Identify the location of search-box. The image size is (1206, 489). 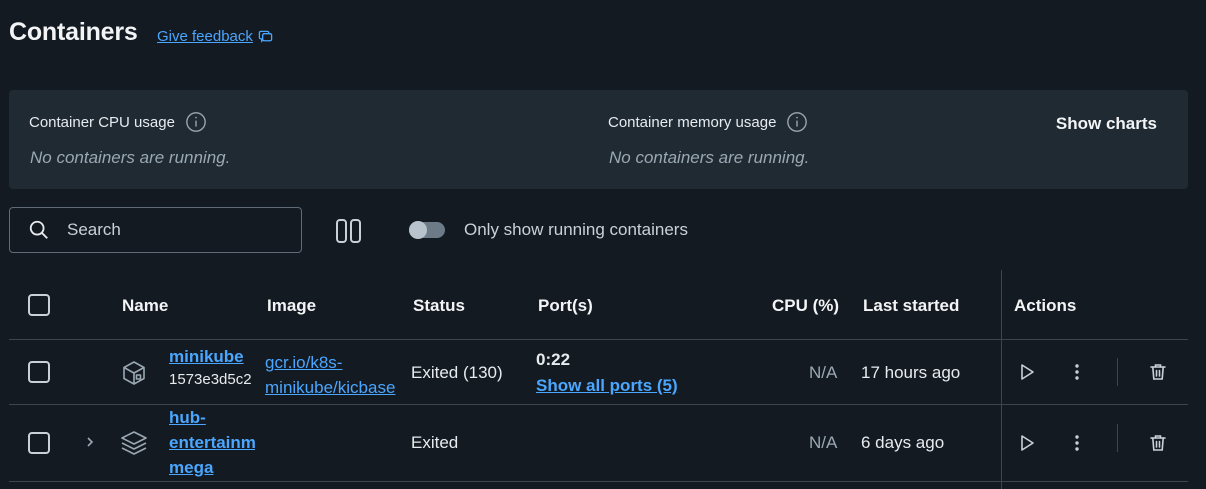
(155, 230).